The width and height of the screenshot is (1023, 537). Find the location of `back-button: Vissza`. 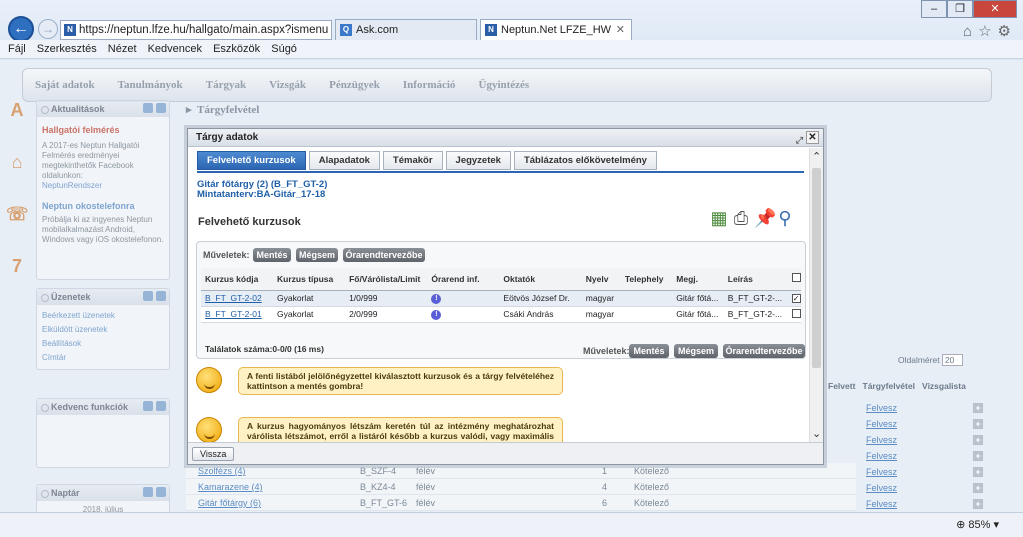

back-button: Vissza is located at coordinates (213, 454).